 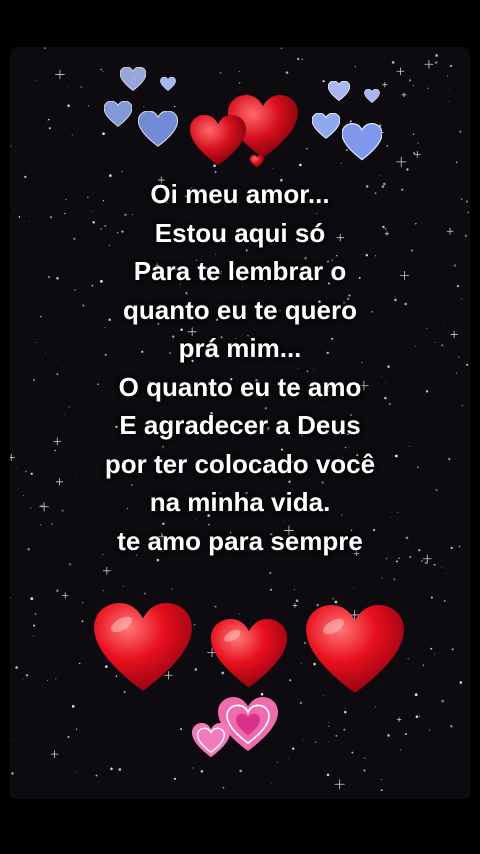 What do you see at coordinates (244, 131) in the screenshot?
I see `red-hearts-cluster-icon` at bounding box center [244, 131].